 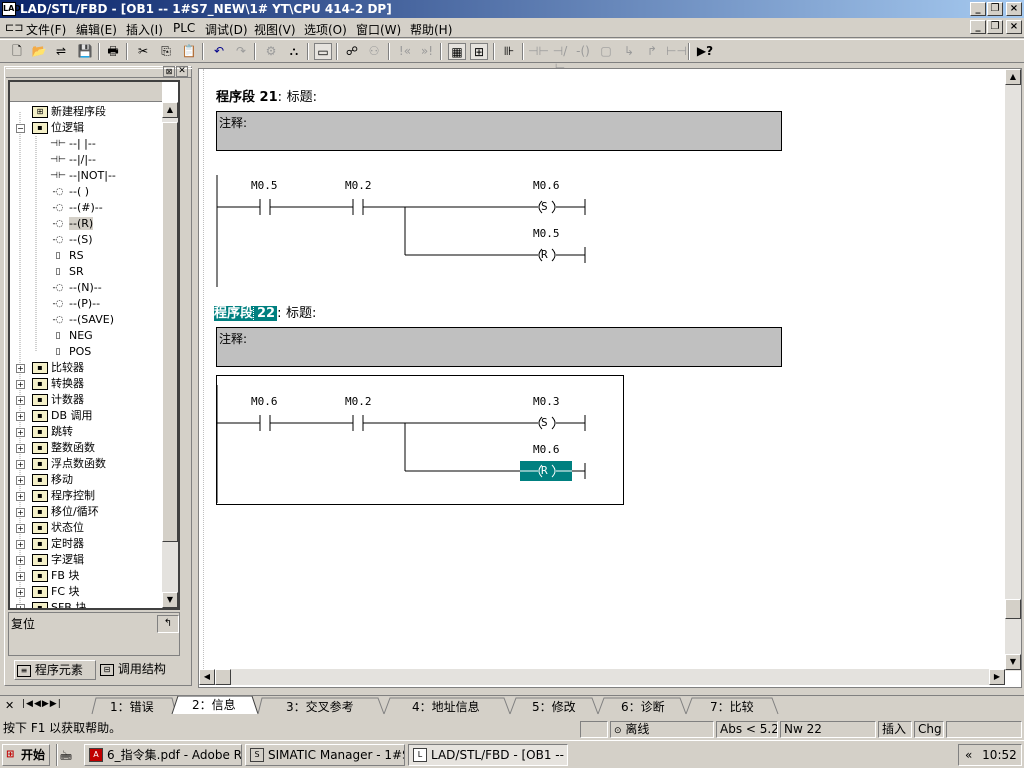 What do you see at coordinates (58, 384) in the screenshot?
I see `tree-item: ▪ 转换器` at bounding box center [58, 384].